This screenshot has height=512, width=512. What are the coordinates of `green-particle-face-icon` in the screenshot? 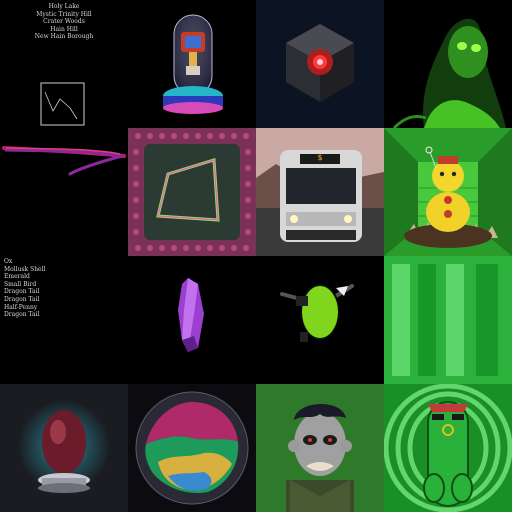 It's located at (449, 73).